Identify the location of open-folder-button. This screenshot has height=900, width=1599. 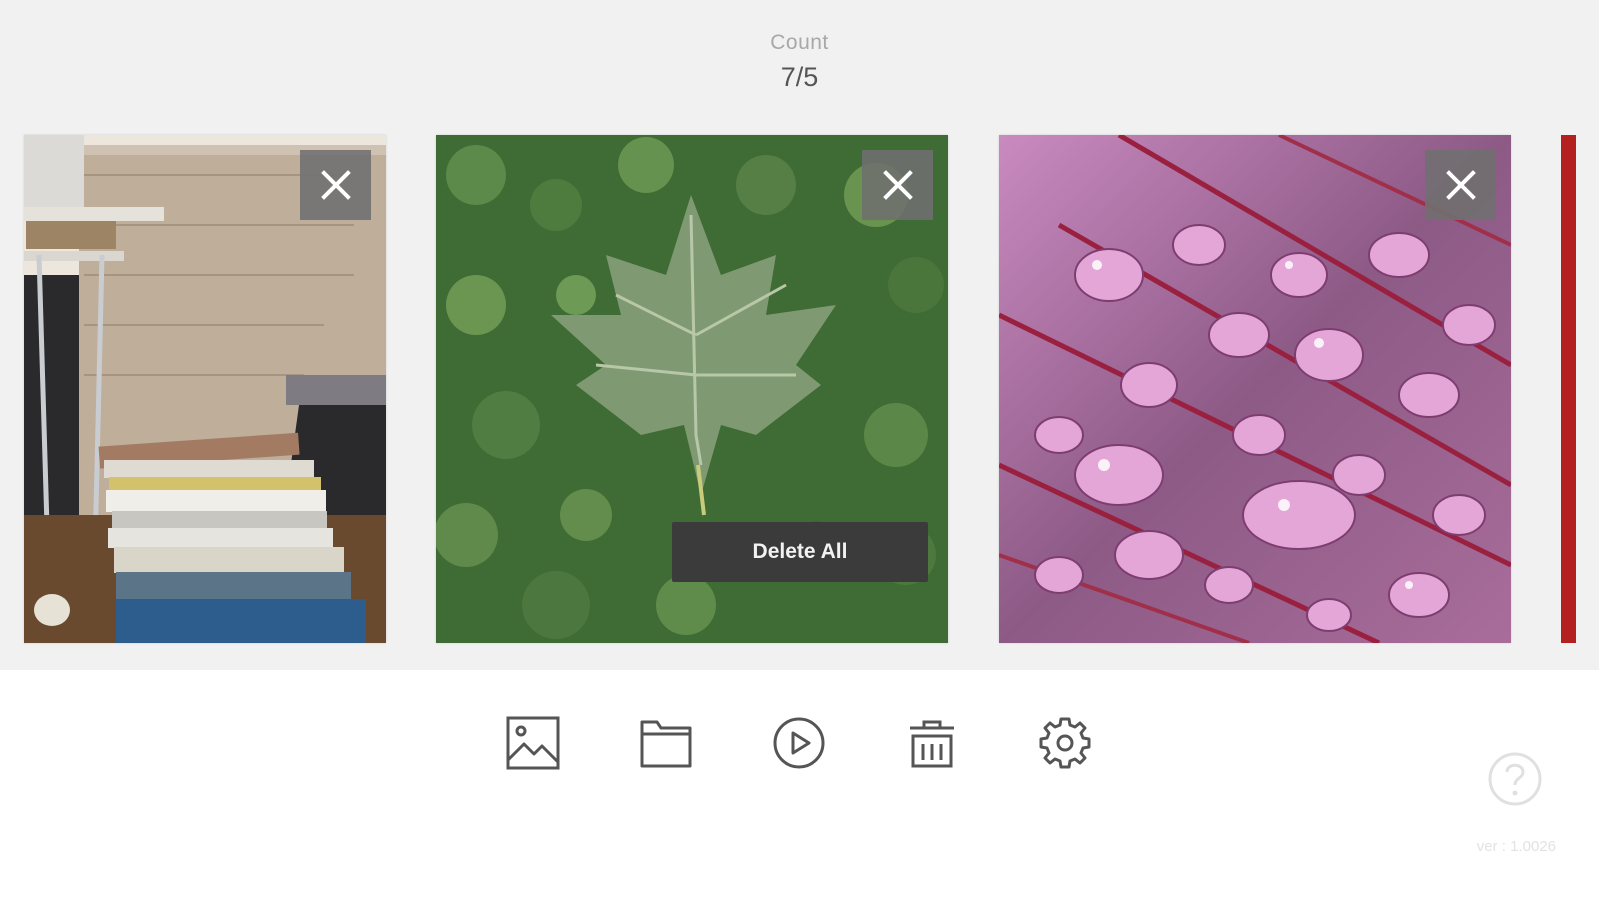
(666, 743).